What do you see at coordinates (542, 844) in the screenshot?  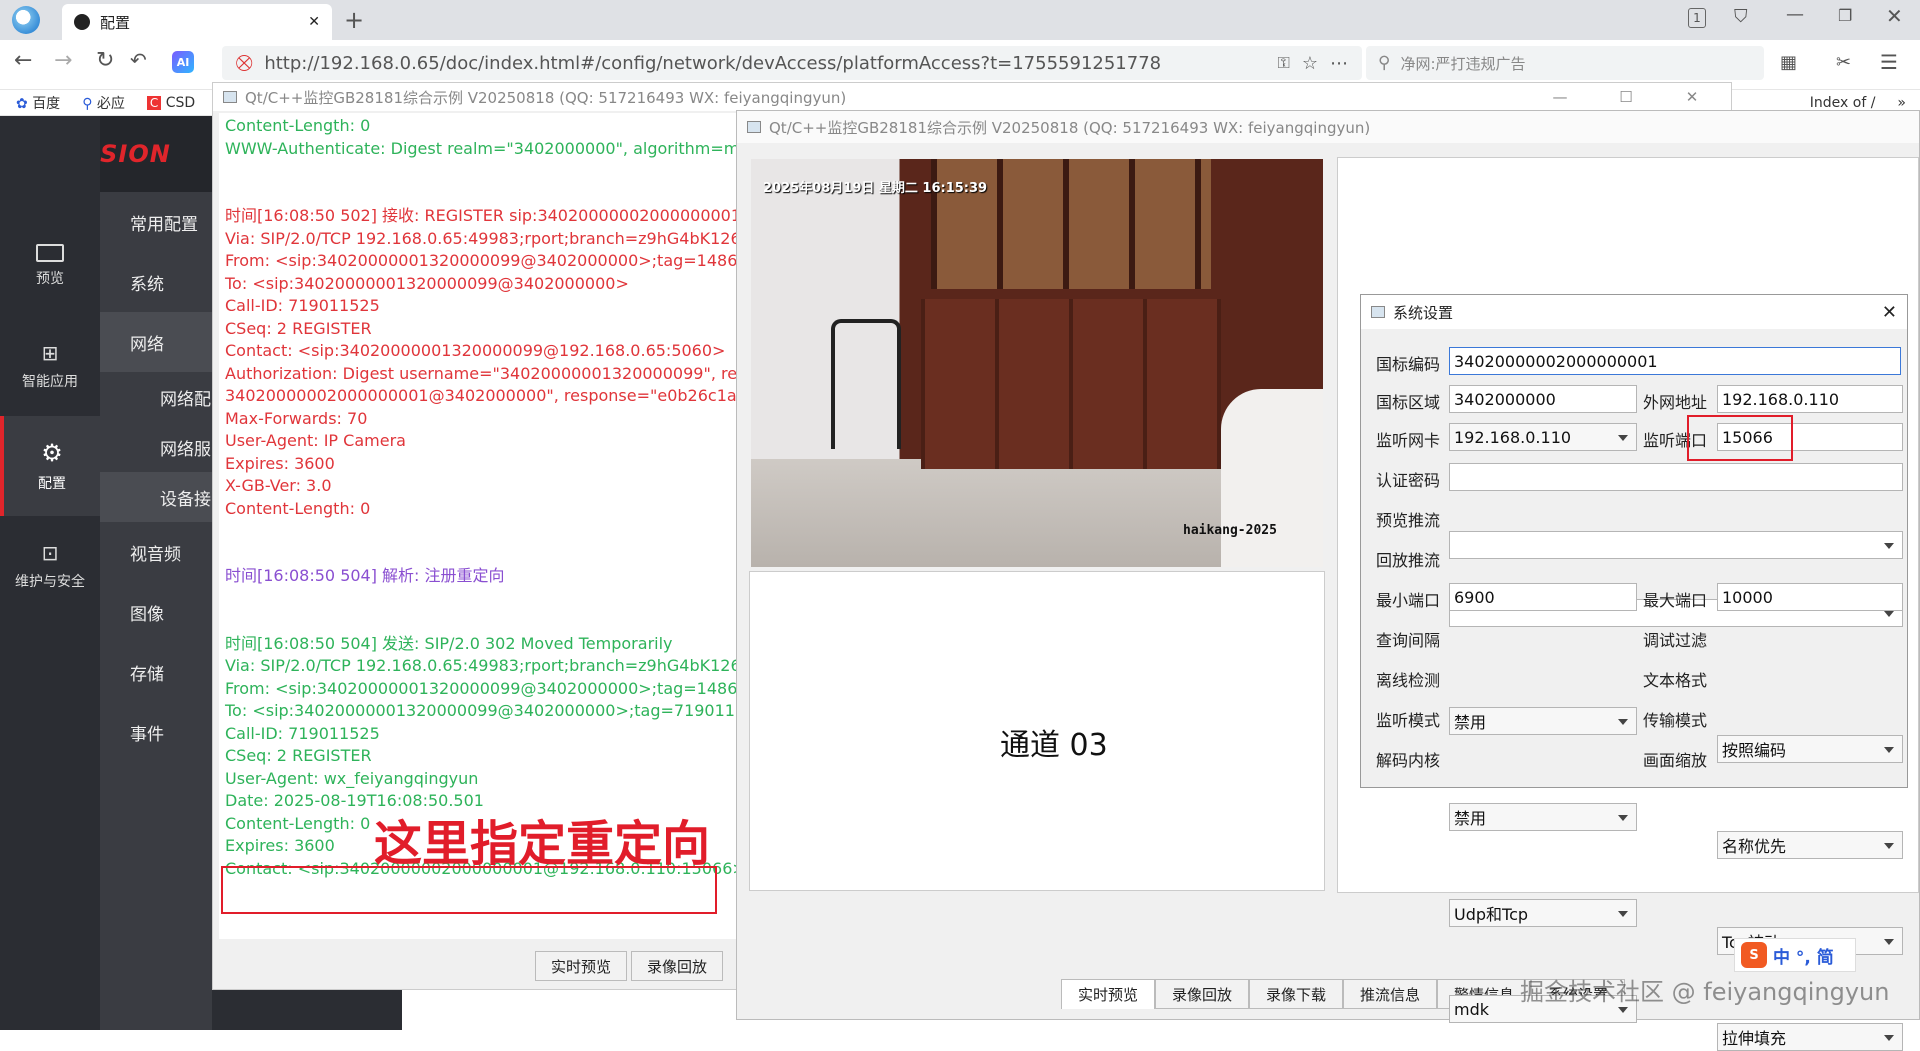 I see `annotation-text: 这里指定重定向` at bounding box center [542, 844].